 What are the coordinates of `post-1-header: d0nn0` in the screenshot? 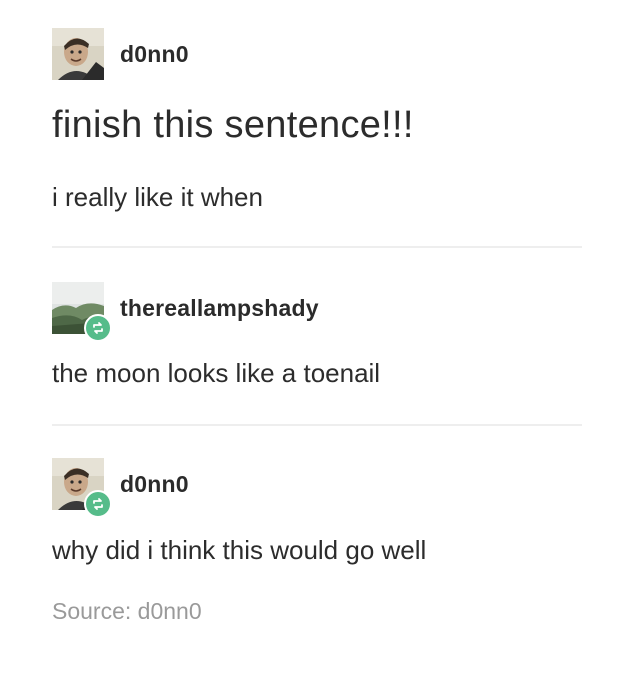 It's located at (120, 54).